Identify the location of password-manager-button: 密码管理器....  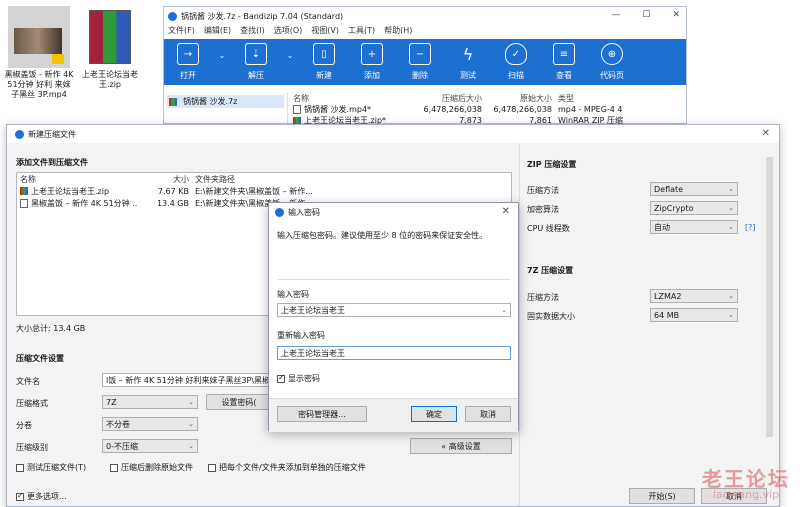
(322, 414).